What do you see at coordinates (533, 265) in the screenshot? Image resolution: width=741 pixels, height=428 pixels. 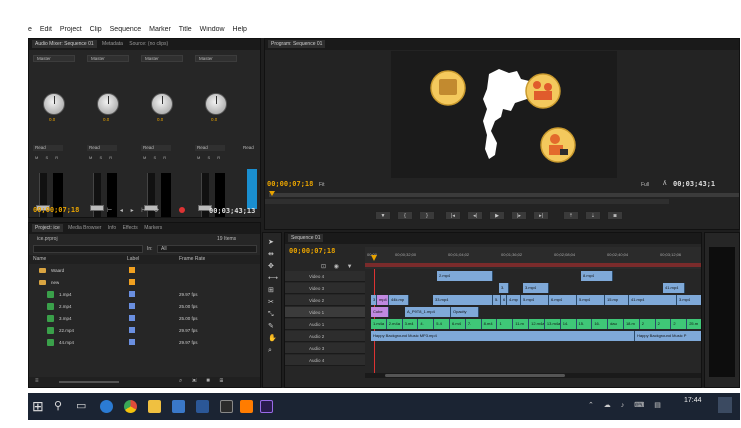 I see `work-area-bar` at bounding box center [533, 265].